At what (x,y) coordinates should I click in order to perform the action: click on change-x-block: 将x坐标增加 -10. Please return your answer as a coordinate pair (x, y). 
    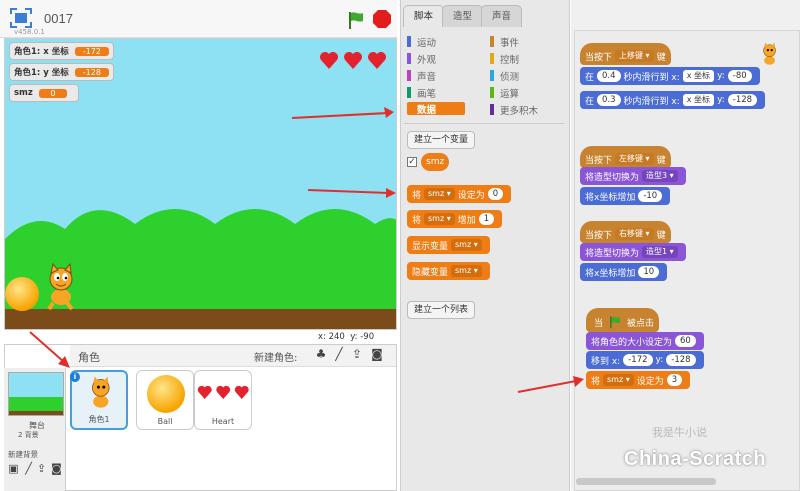
    Looking at the image, I should click on (625, 196).